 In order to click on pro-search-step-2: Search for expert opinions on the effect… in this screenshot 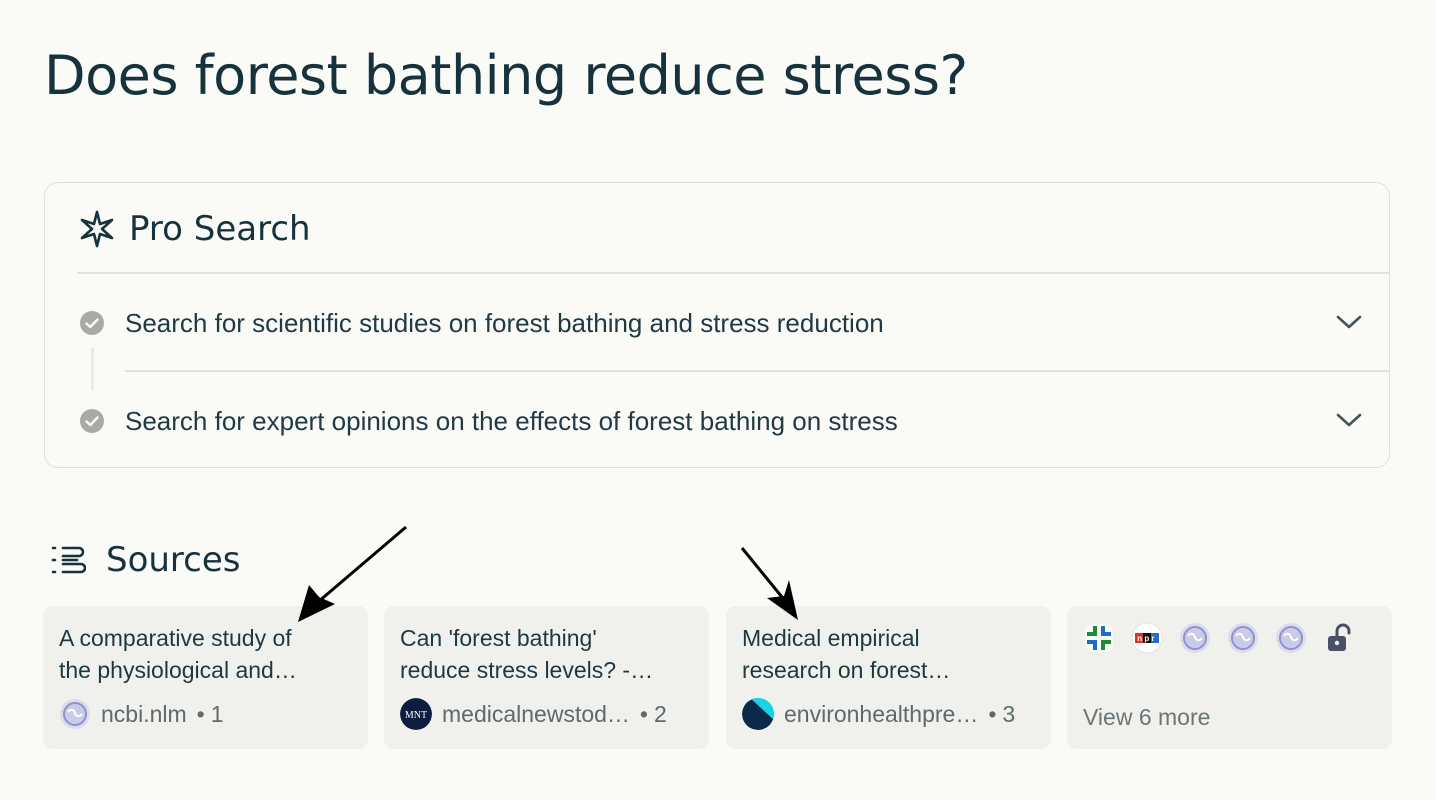, I will do `click(734, 421)`.